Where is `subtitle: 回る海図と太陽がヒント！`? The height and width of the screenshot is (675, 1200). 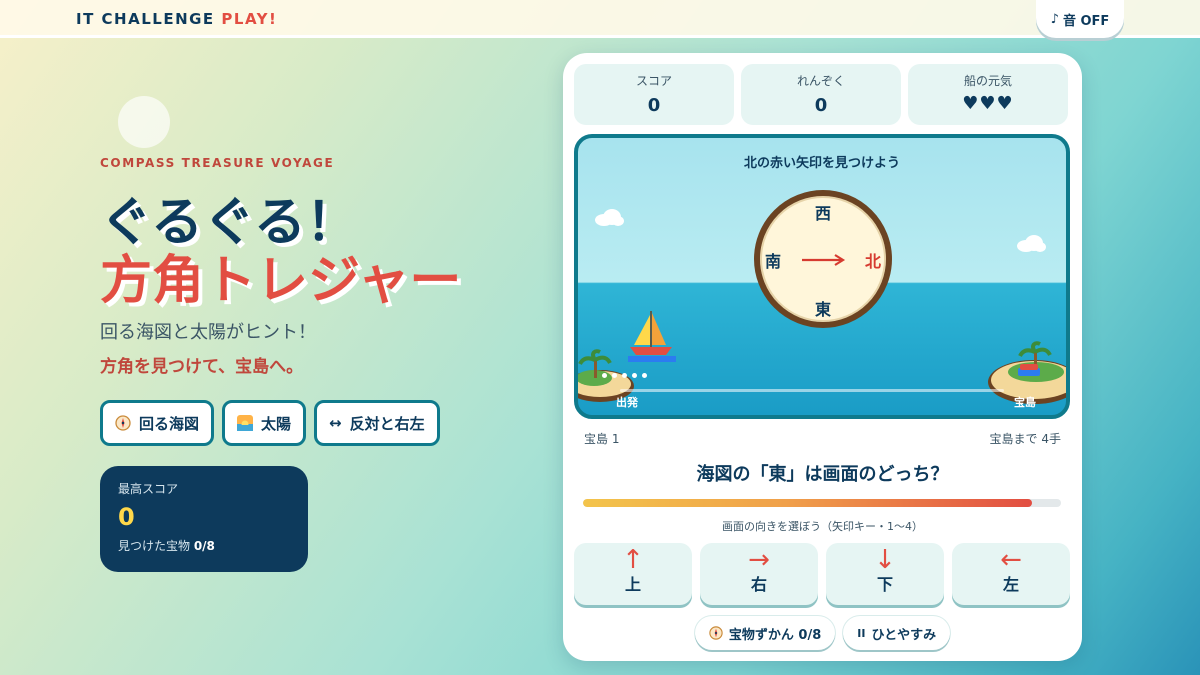
subtitle: 回る海図と太陽がヒント！ is located at coordinates (208, 332).